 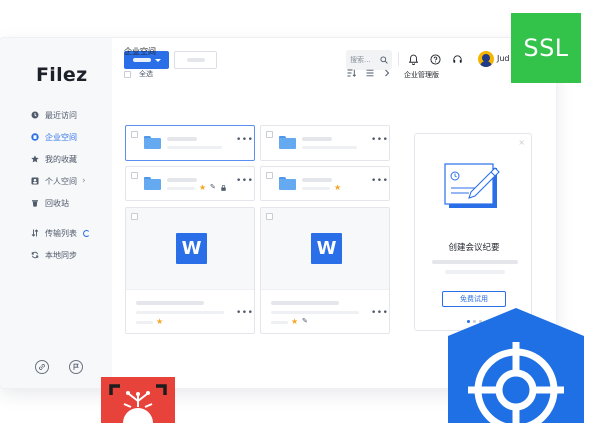 I want to click on sidebar-item-personal: 个人空间 ›, so click(x=56, y=181).